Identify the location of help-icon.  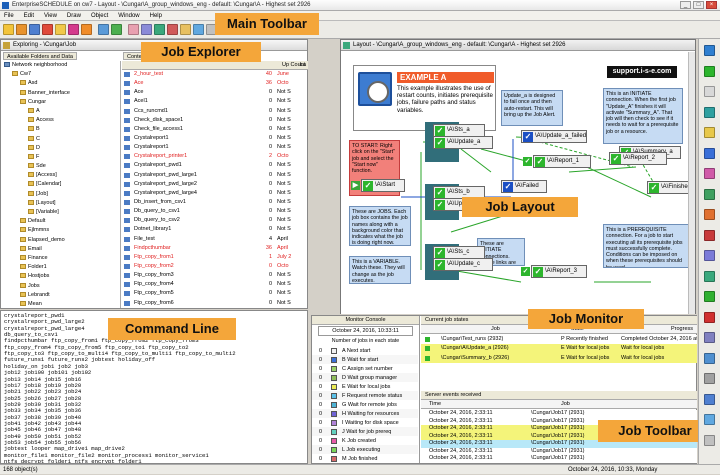
(709, 440).